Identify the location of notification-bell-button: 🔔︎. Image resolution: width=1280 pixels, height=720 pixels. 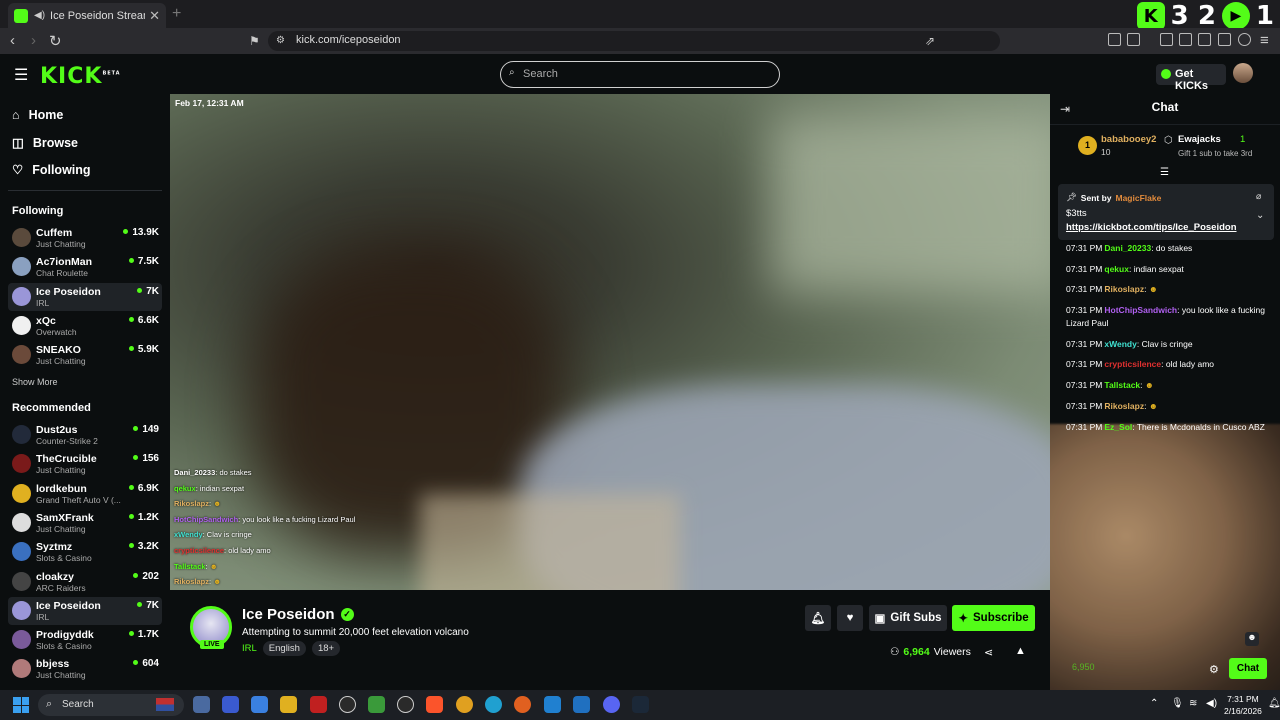
(818, 618).